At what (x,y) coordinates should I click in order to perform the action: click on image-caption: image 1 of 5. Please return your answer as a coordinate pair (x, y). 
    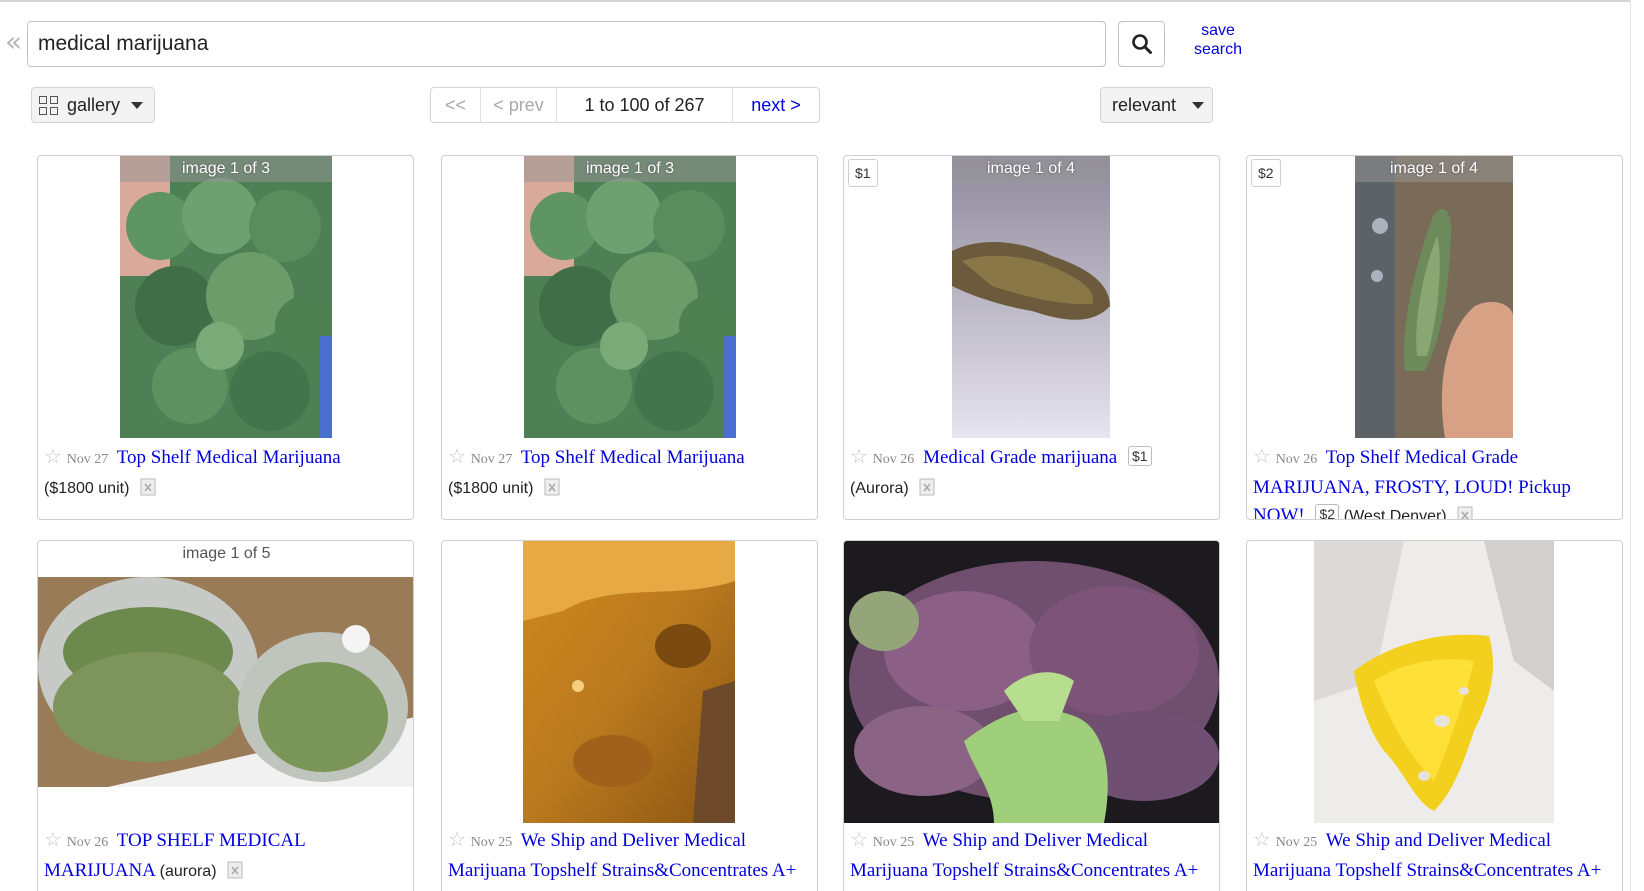
    Looking at the image, I should click on (225, 559).